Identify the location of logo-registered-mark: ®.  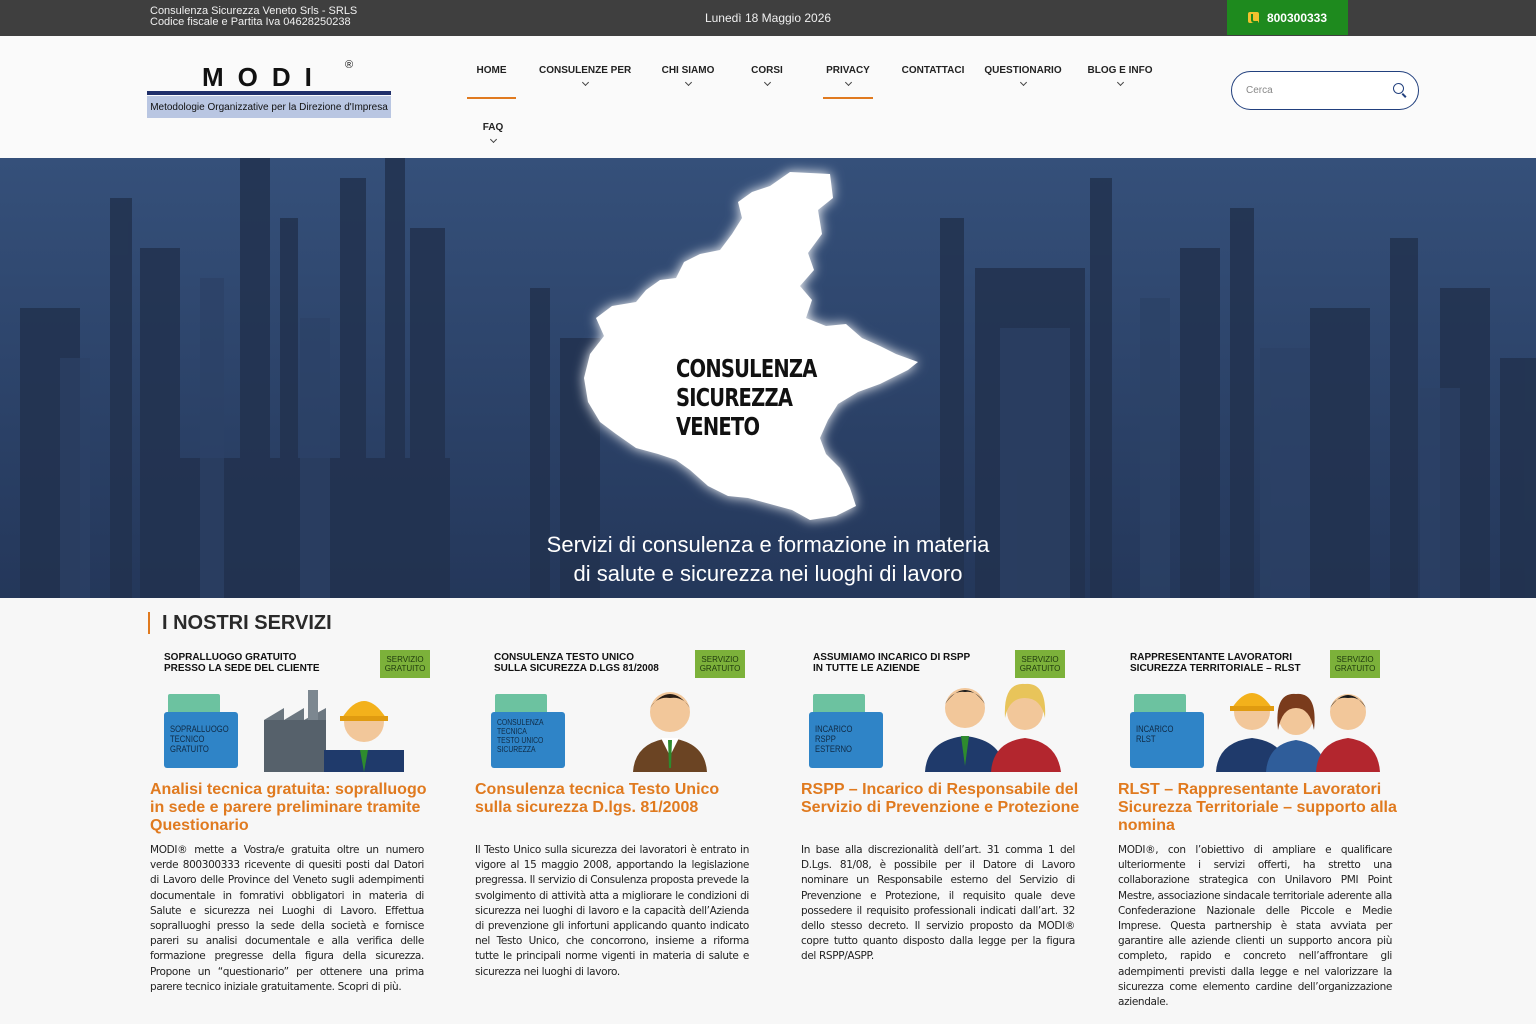
(349, 65).